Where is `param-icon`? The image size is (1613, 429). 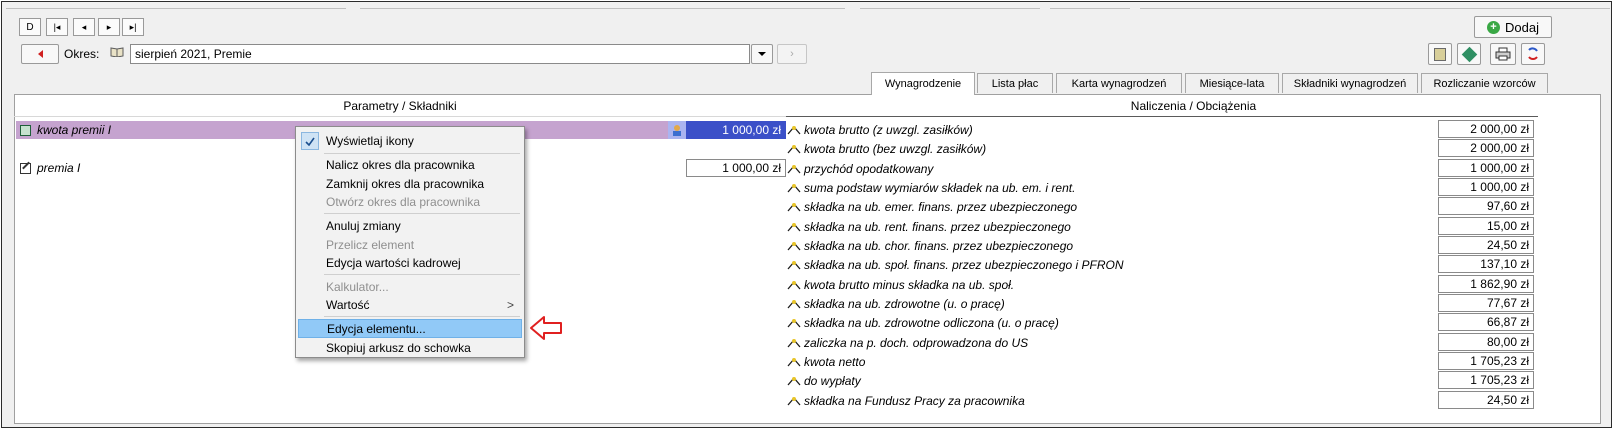
param-icon is located at coordinates (25, 130).